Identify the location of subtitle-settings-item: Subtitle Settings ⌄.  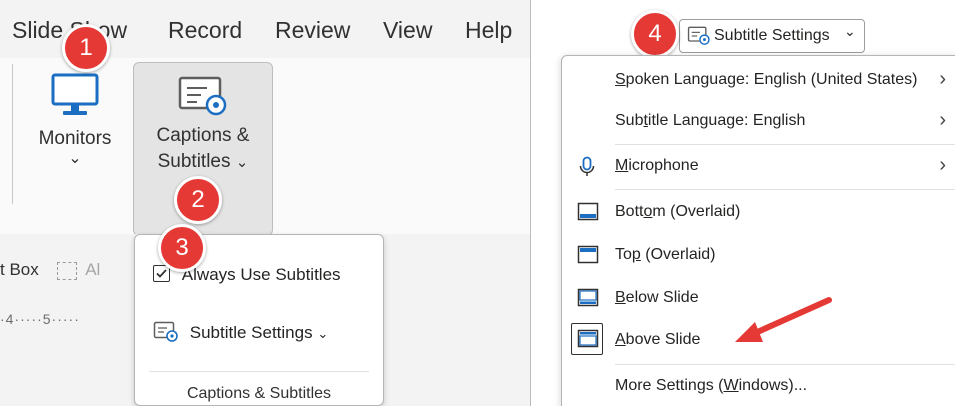
(240, 332).